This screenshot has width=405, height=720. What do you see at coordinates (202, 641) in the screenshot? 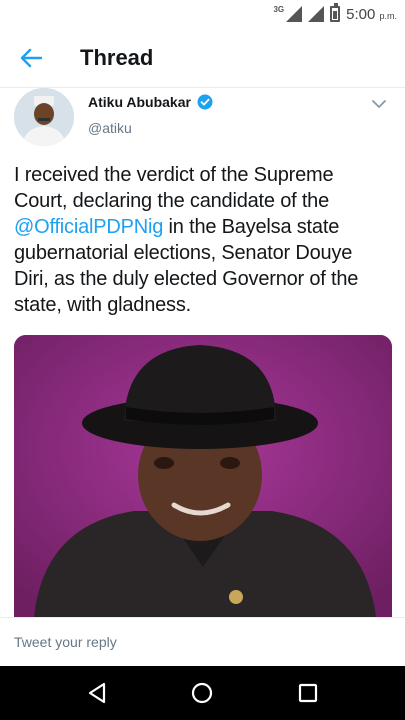
I see `reply-bar: Tweet your reply` at bounding box center [202, 641].